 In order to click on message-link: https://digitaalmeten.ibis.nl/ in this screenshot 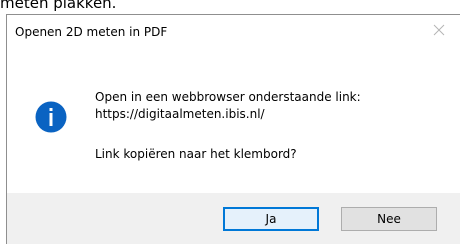, I will do `click(180, 114)`.